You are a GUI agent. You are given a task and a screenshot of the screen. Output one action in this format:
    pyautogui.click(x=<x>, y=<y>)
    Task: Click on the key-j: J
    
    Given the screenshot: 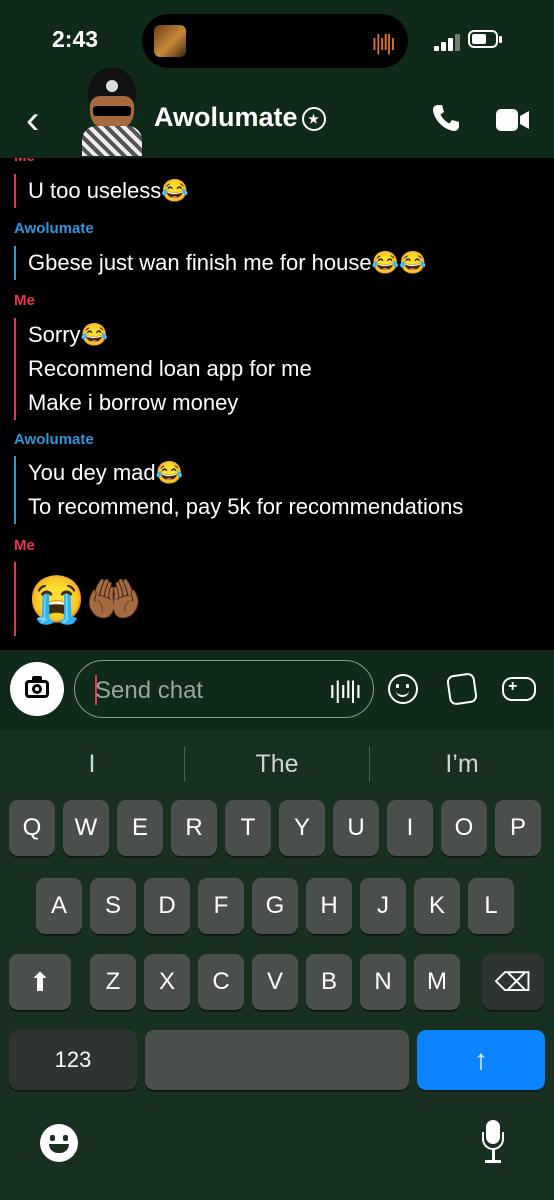 What is the action you would take?
    pyautogui.click(x=383, y=906)
    